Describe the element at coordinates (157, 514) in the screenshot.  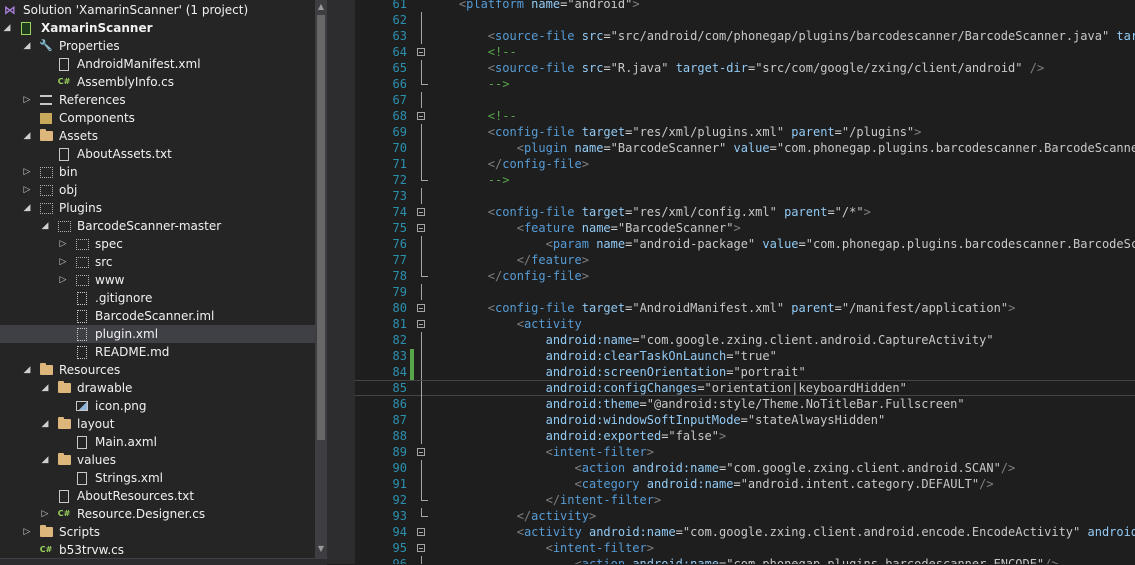
I see `tree-item: ▷ C# Resource.Designer.cs` at that location.